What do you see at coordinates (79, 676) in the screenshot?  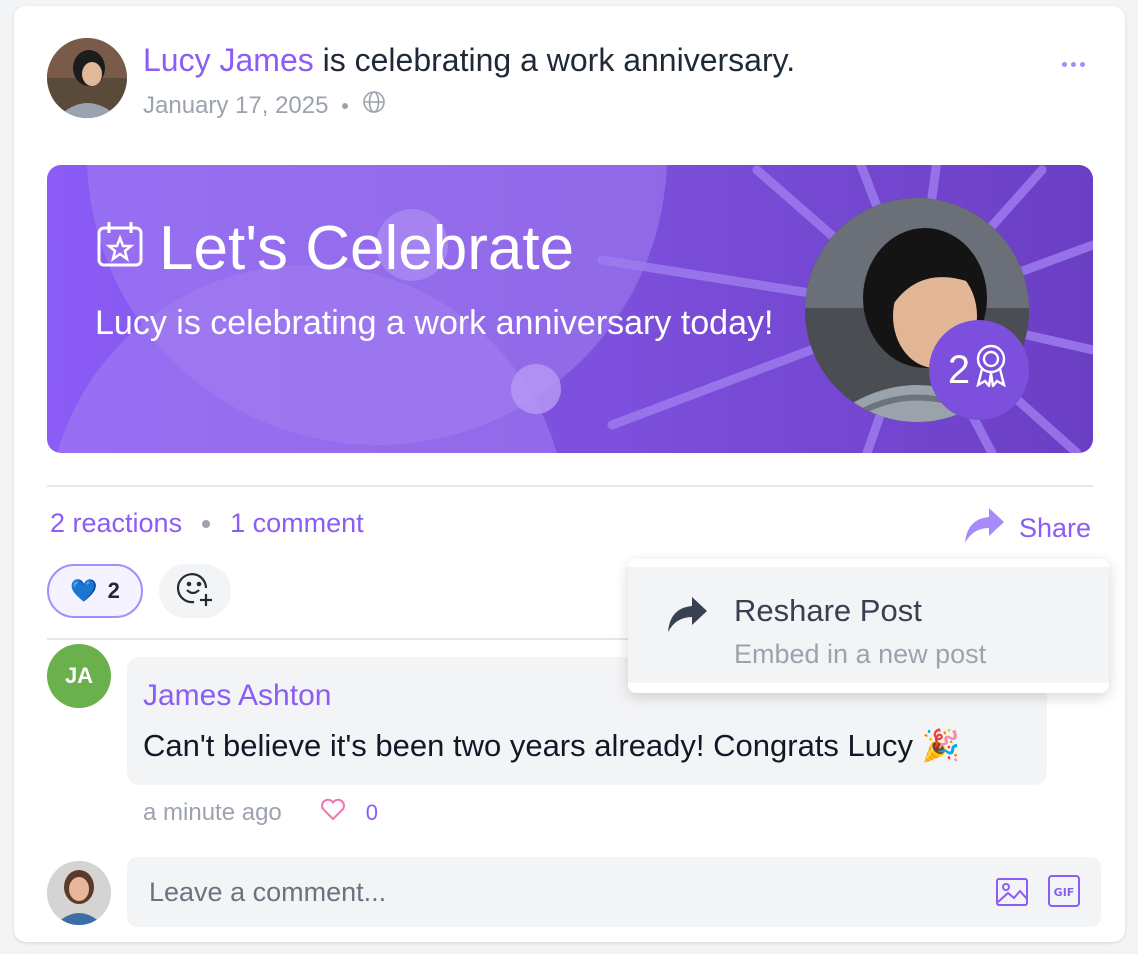 I see `commenter-avatar: JA` at bounding box center [79, 676].